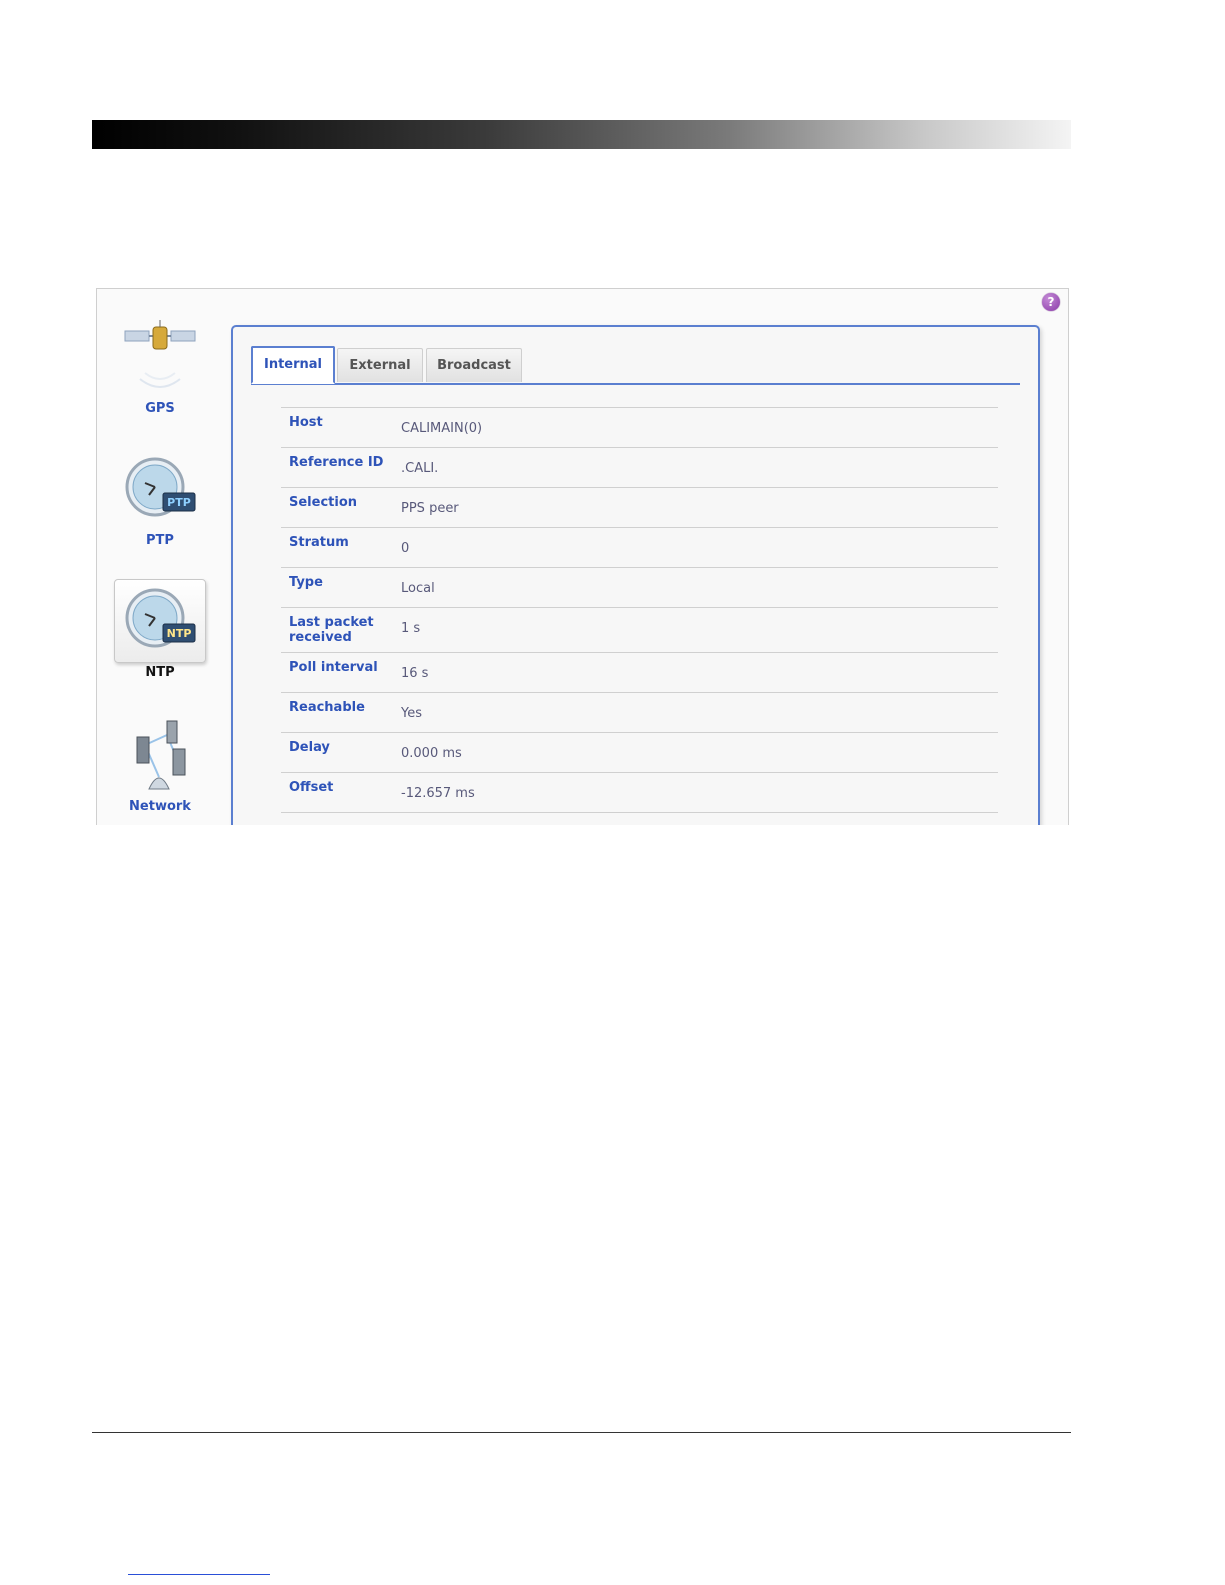 The image size is (1225, 1585). I want to click on sidebar-item-label: NTP, so click(160, 672).